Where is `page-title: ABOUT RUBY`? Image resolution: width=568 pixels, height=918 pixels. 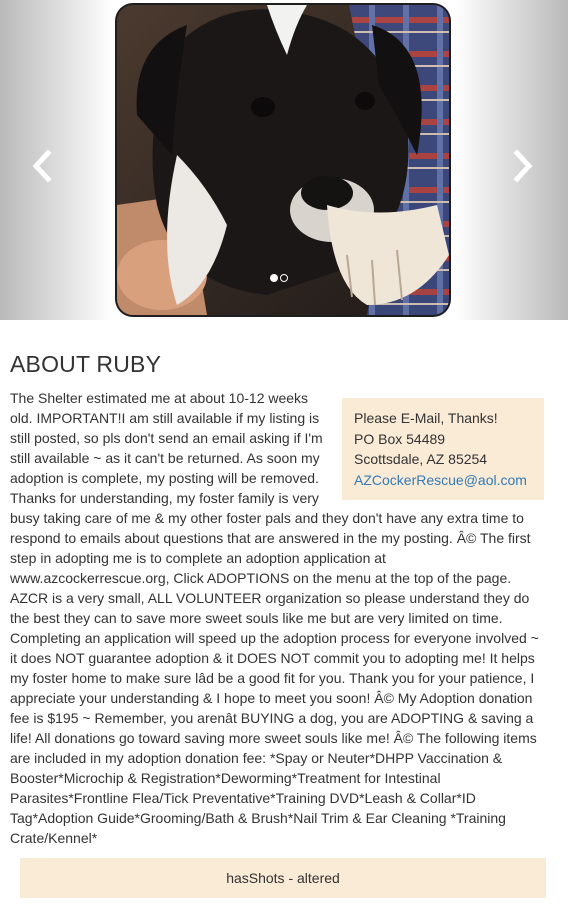
page-title: ABOUT RUBY is located at coordinates (86, 364).